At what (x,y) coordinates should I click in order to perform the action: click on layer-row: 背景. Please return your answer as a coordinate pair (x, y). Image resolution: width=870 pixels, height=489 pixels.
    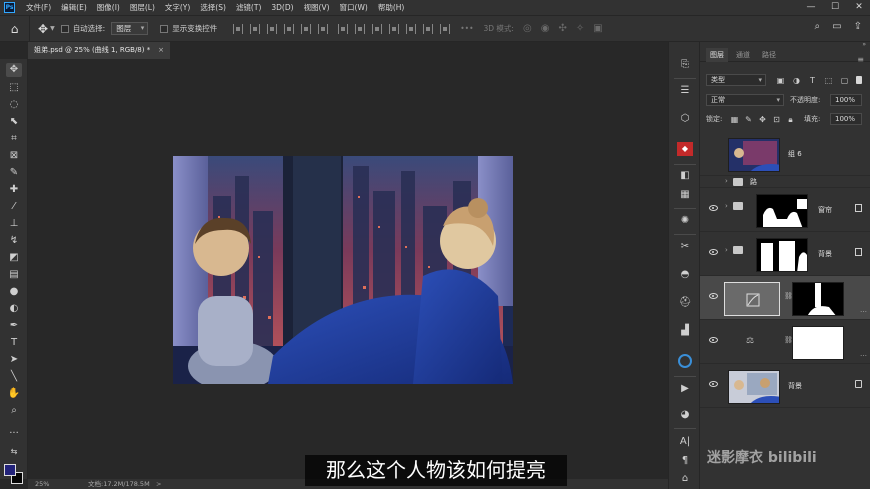
    Looking at the image, I should click on (785, 386).